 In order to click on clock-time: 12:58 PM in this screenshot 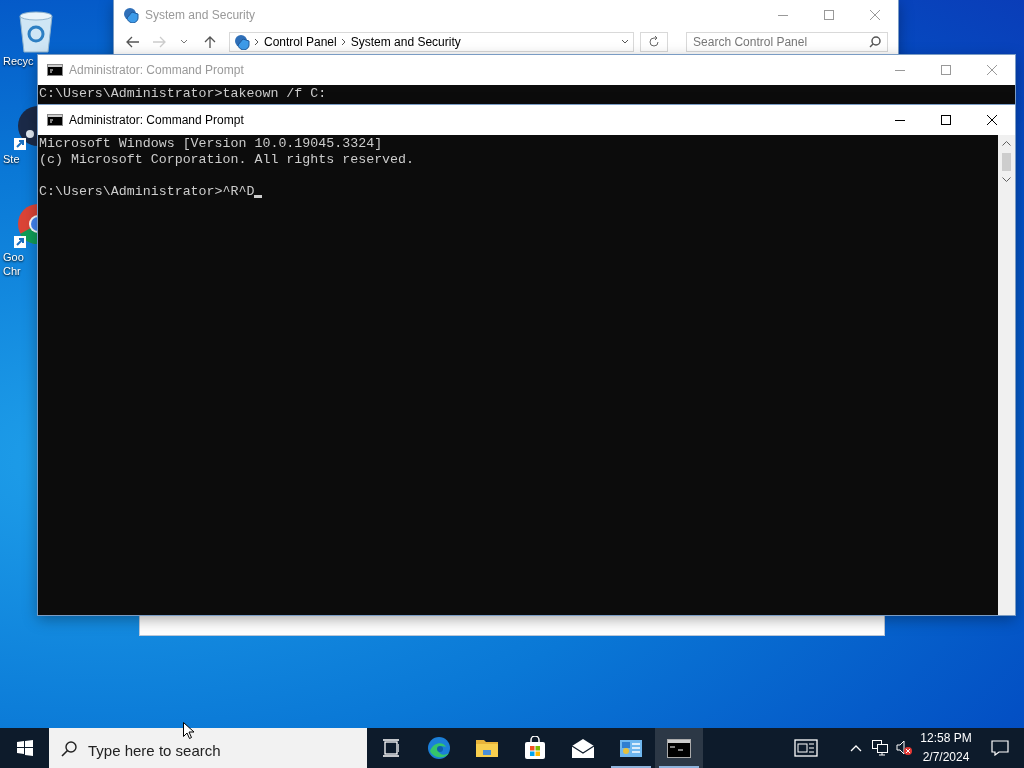, I will do `click(946, 738)`.